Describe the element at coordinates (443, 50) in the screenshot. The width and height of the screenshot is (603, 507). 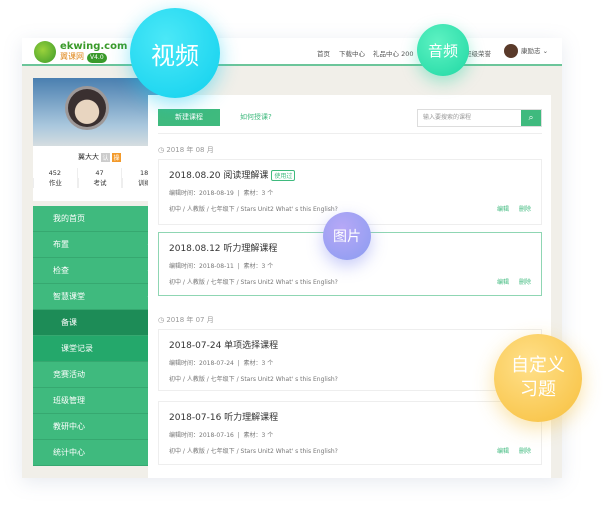
I see `audio-bubble: 音频` at that location.